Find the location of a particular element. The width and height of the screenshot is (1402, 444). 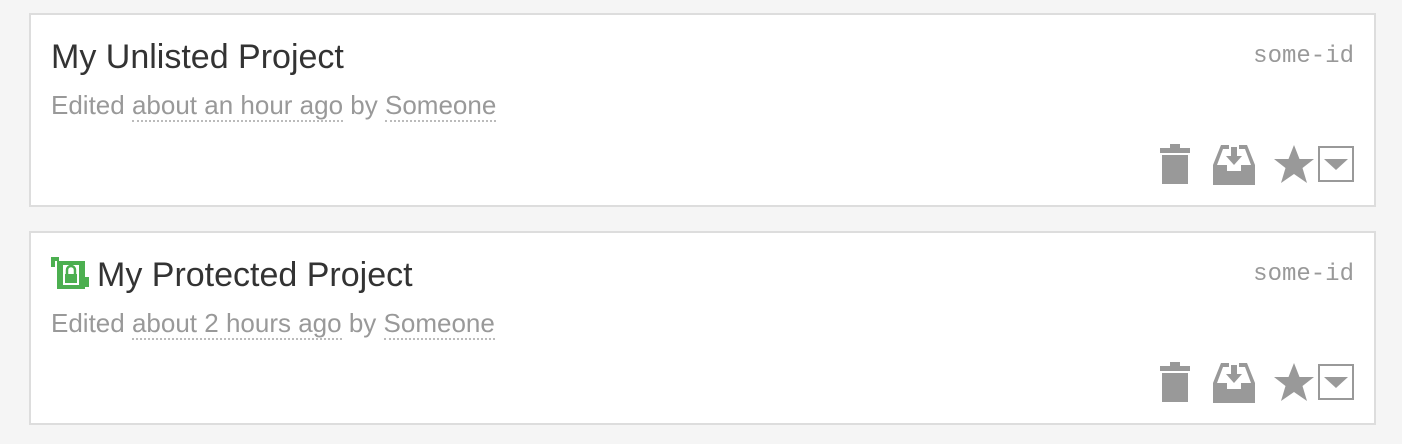

project-meta: Edited about an hour ago by Someone is located at coordinates (274, 105).